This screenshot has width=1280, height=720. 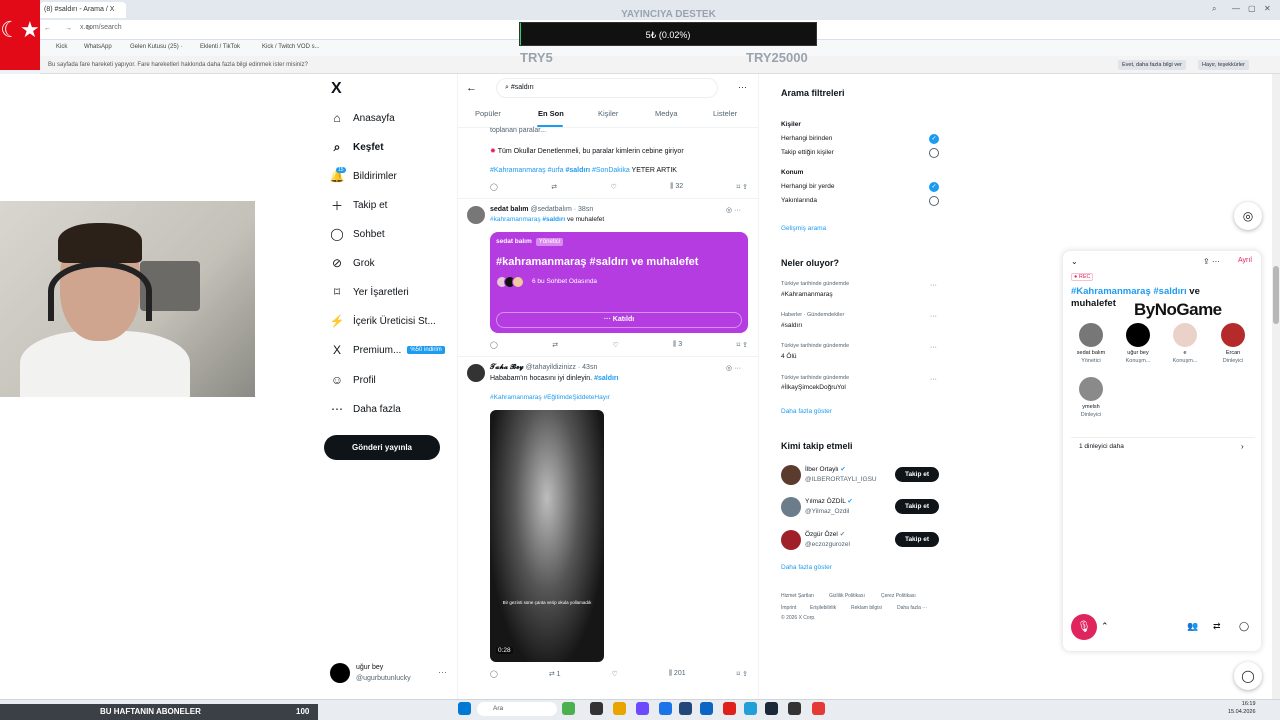 What do you see at coordinates (1248, 676) in the screenshot?
I see `messages-float-icon: ◯` at bounding box center [1248, 676].